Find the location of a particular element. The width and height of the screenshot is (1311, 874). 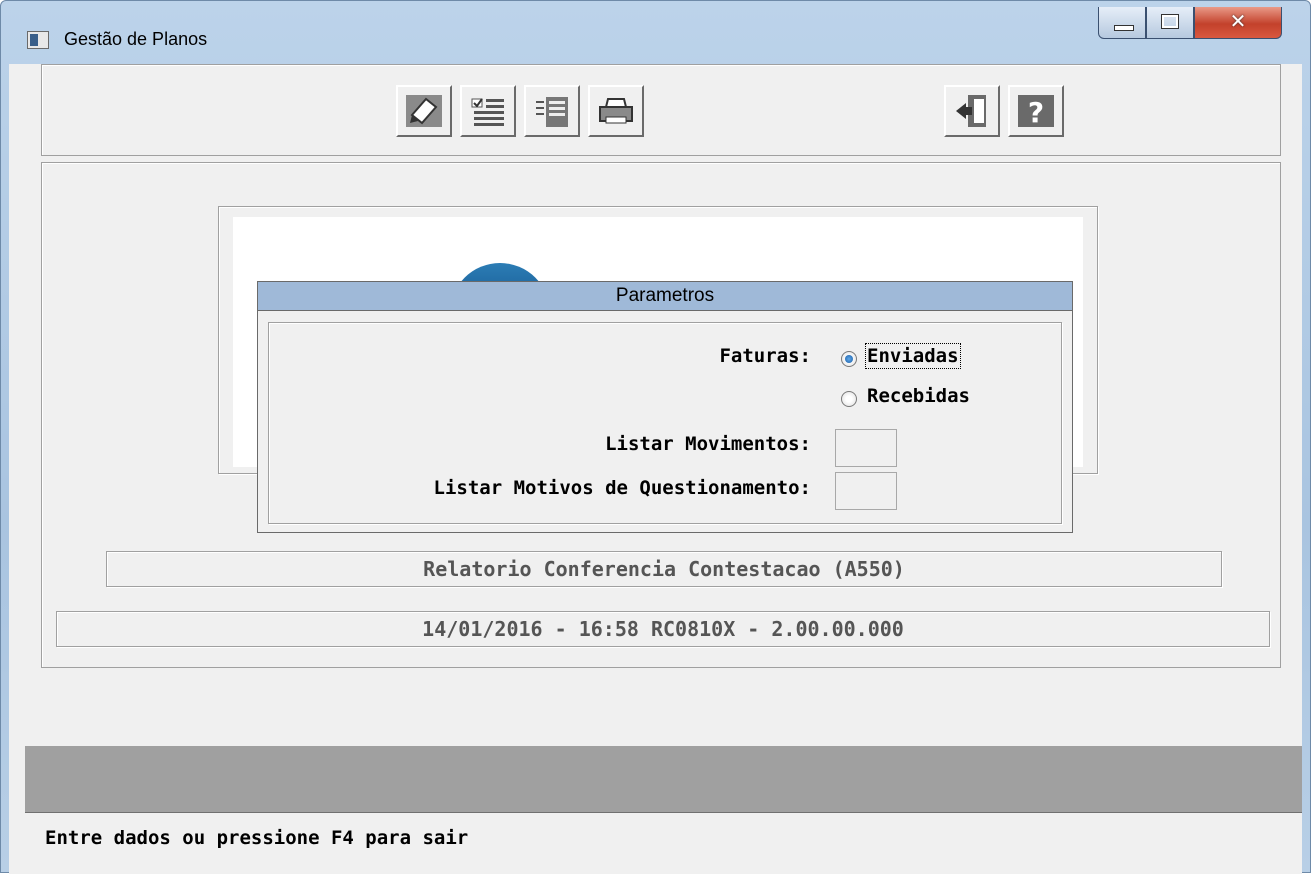

title-bar: Gestão de Planos ✕ is located at coordinates (655, 32).